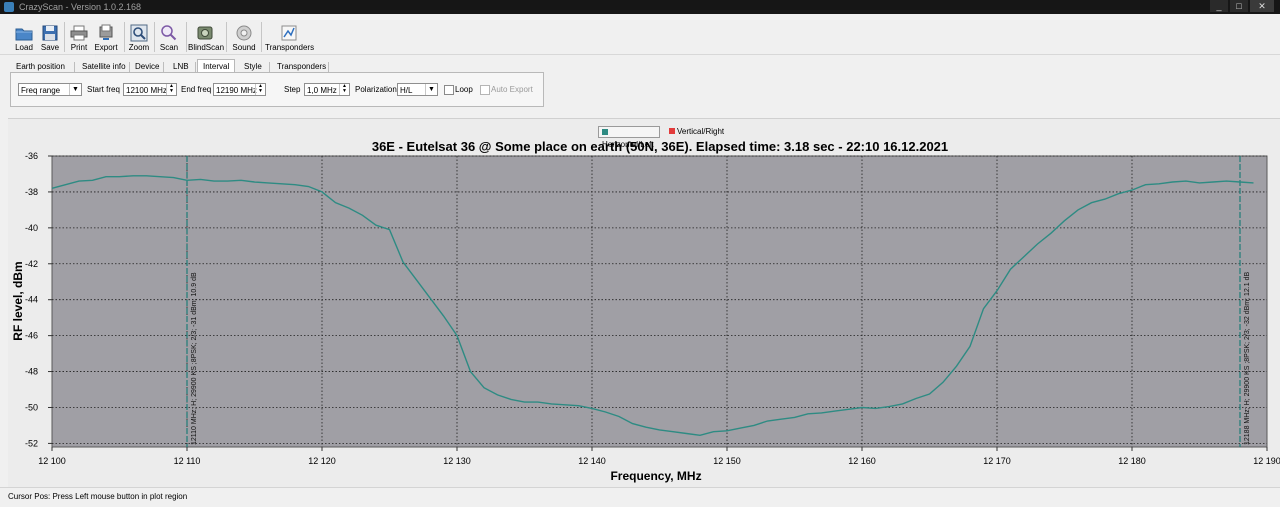 The width and height of the screenshot is (1280, 507). What do you see at coordinates (31, 443) in the screenshot?
I see `y-tick-label: -52` at bounding box center [31, 443].